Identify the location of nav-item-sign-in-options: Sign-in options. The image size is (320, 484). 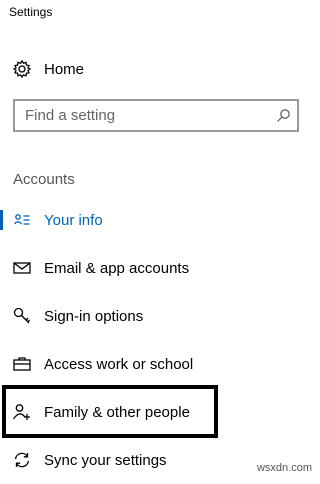
(155, 316).